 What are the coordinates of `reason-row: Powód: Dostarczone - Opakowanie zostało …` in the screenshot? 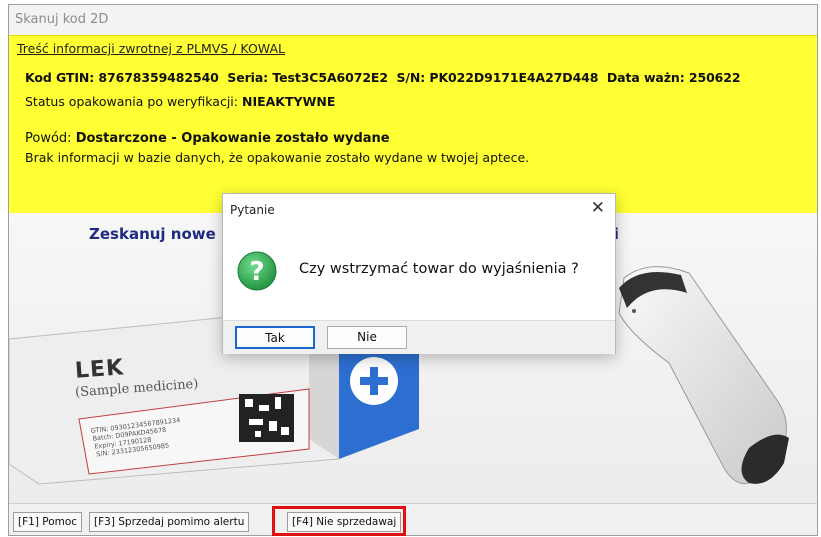 It's located at (207, 138).